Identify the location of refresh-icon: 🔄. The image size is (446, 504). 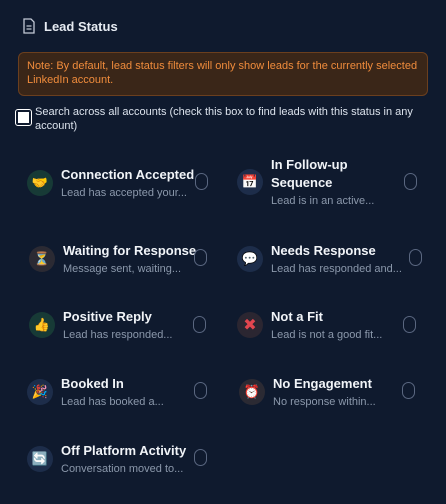
(40, 459).